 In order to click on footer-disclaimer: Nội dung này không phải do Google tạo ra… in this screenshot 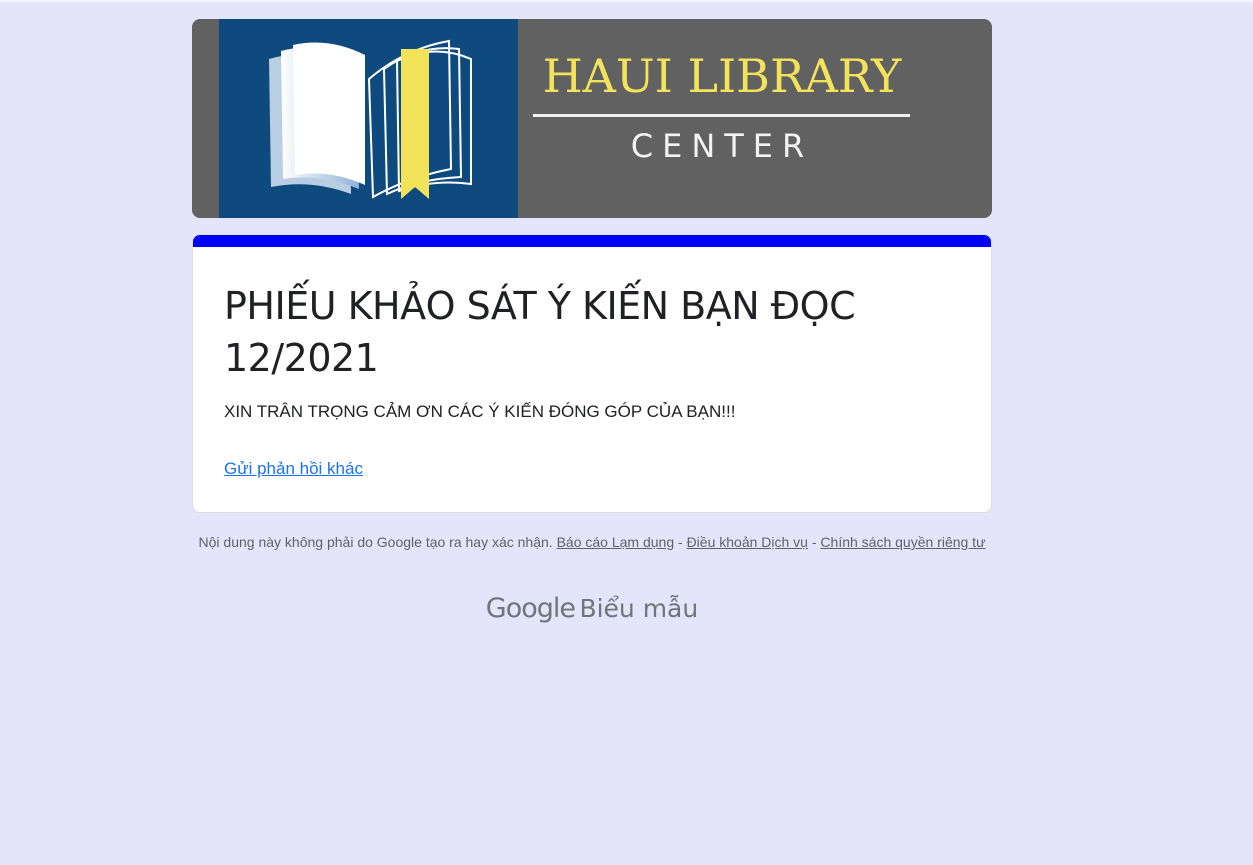, I will do `click(592, 542)`.